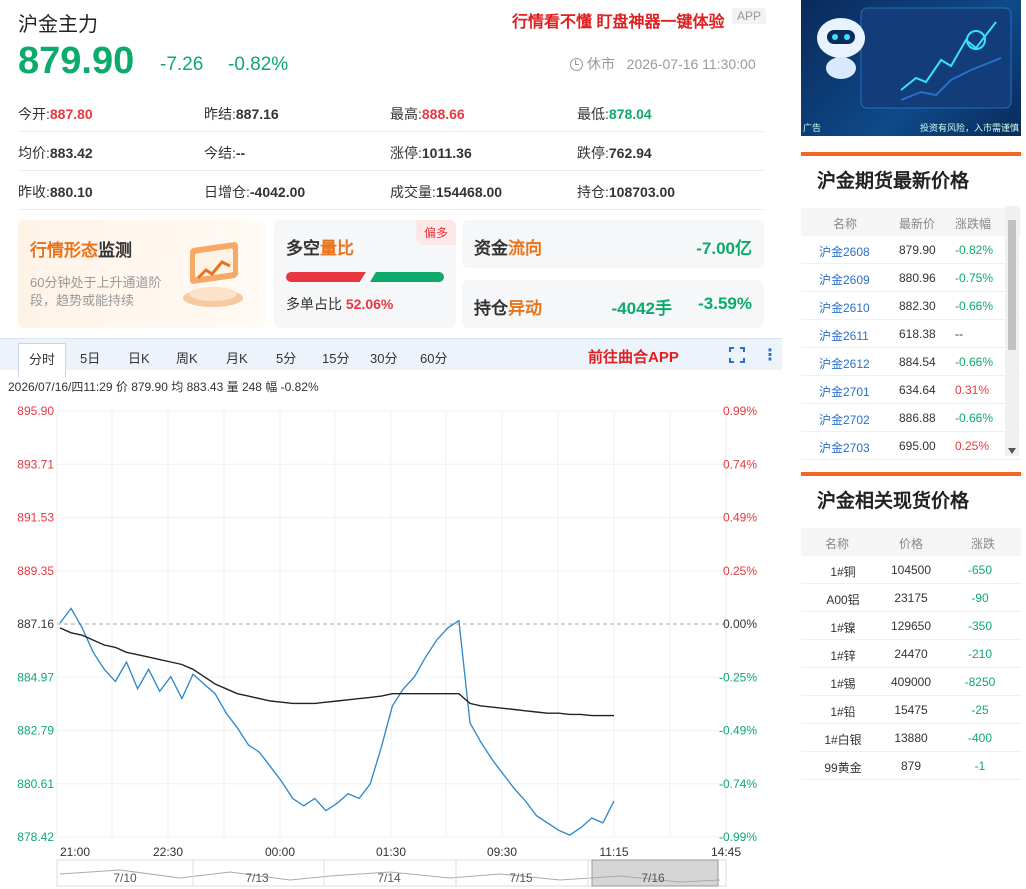  I want to click on y-pct-tick-label: -0.25%, so click(738, 677).